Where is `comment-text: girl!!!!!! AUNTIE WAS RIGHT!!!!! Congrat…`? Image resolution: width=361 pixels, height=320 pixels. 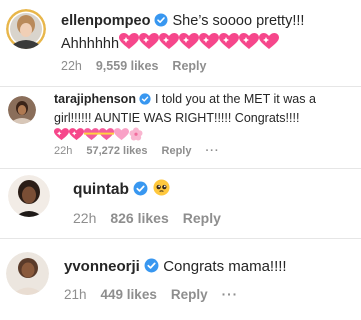 comment-text: girl!!!!!! AUNTIE WAS RIGHT!!!!! Congrat… is located at coordinates (177, 118).